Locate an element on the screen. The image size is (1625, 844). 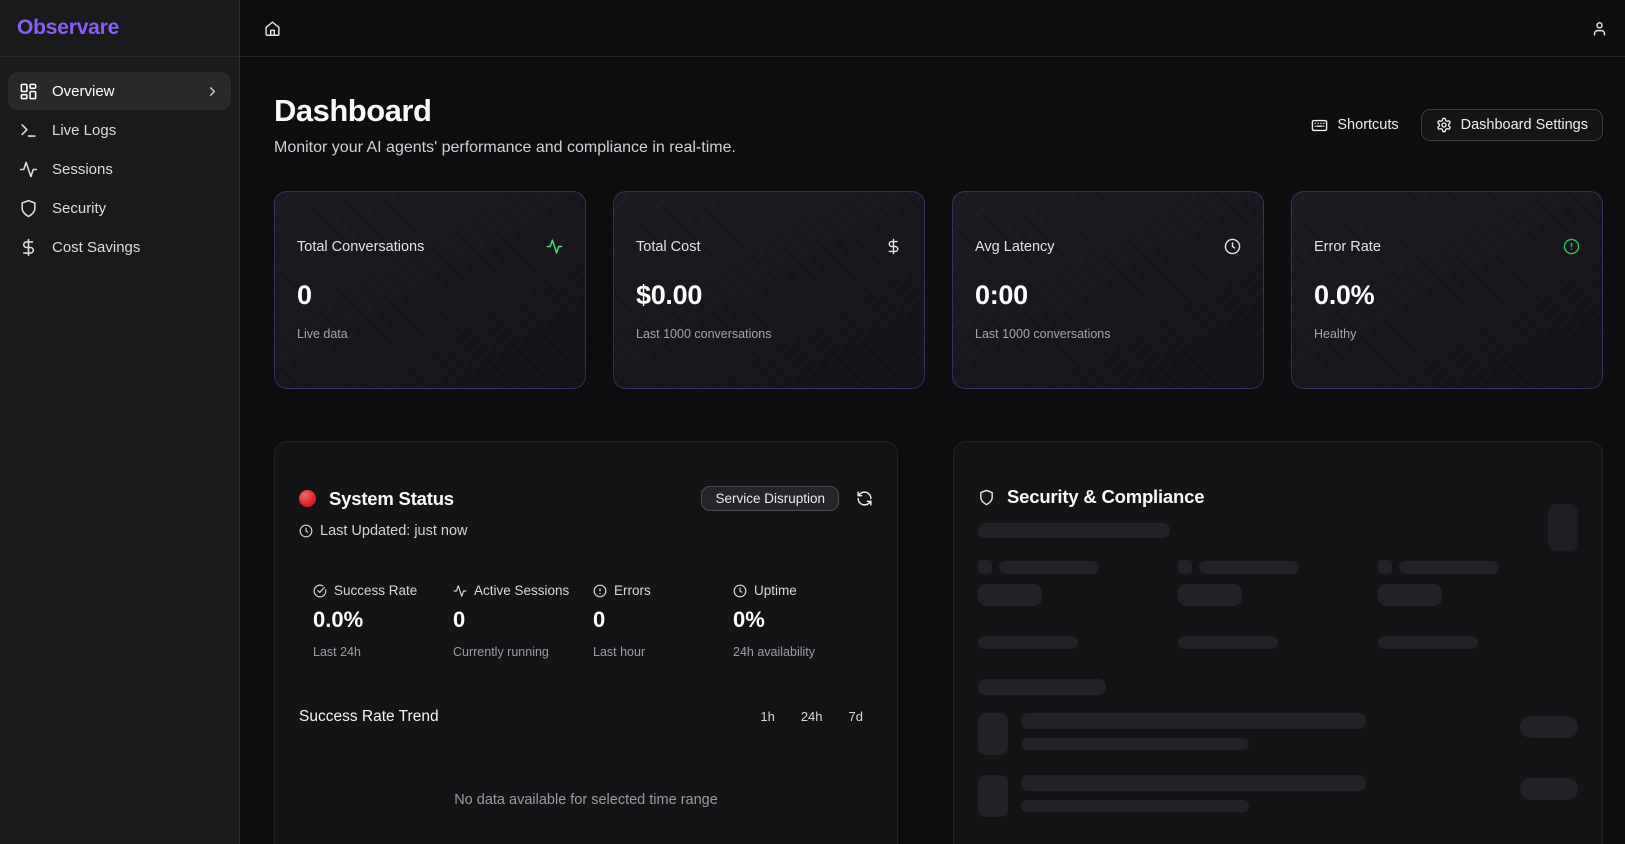
skeleton-corner-block is located at coordinates (1563, 527).